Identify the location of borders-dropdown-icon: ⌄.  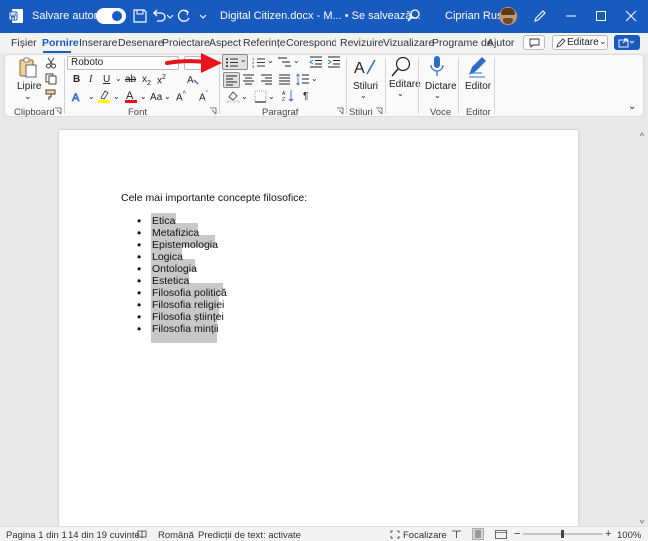
(271, 96).